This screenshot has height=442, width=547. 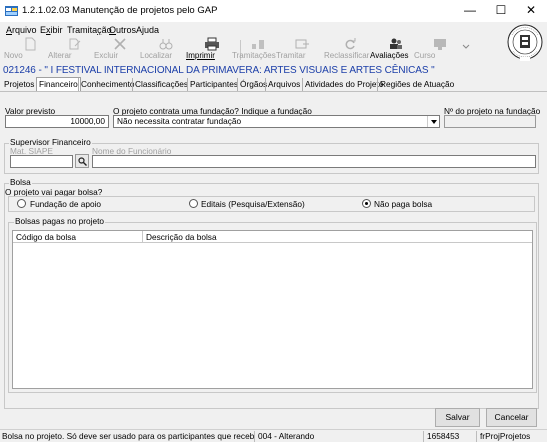 What do you see at coordinates (350, 44) in the screenshot?
I see `refresh-icon` at bounding box center [350, 44].